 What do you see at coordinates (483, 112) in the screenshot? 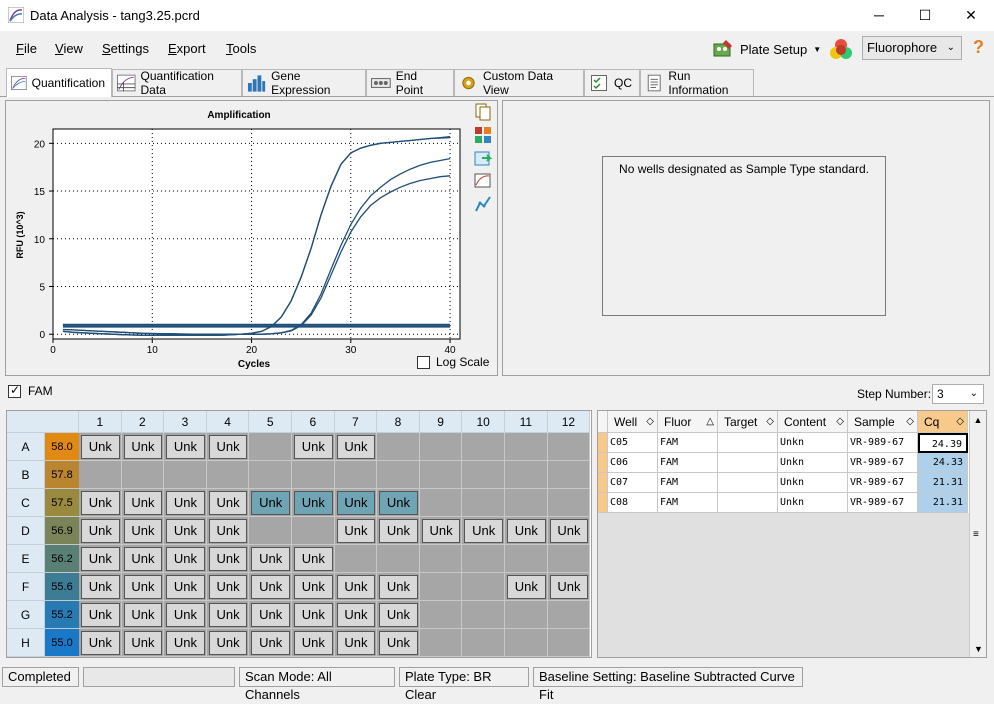
I see `copy-icon` at bounding box center [483, 112].